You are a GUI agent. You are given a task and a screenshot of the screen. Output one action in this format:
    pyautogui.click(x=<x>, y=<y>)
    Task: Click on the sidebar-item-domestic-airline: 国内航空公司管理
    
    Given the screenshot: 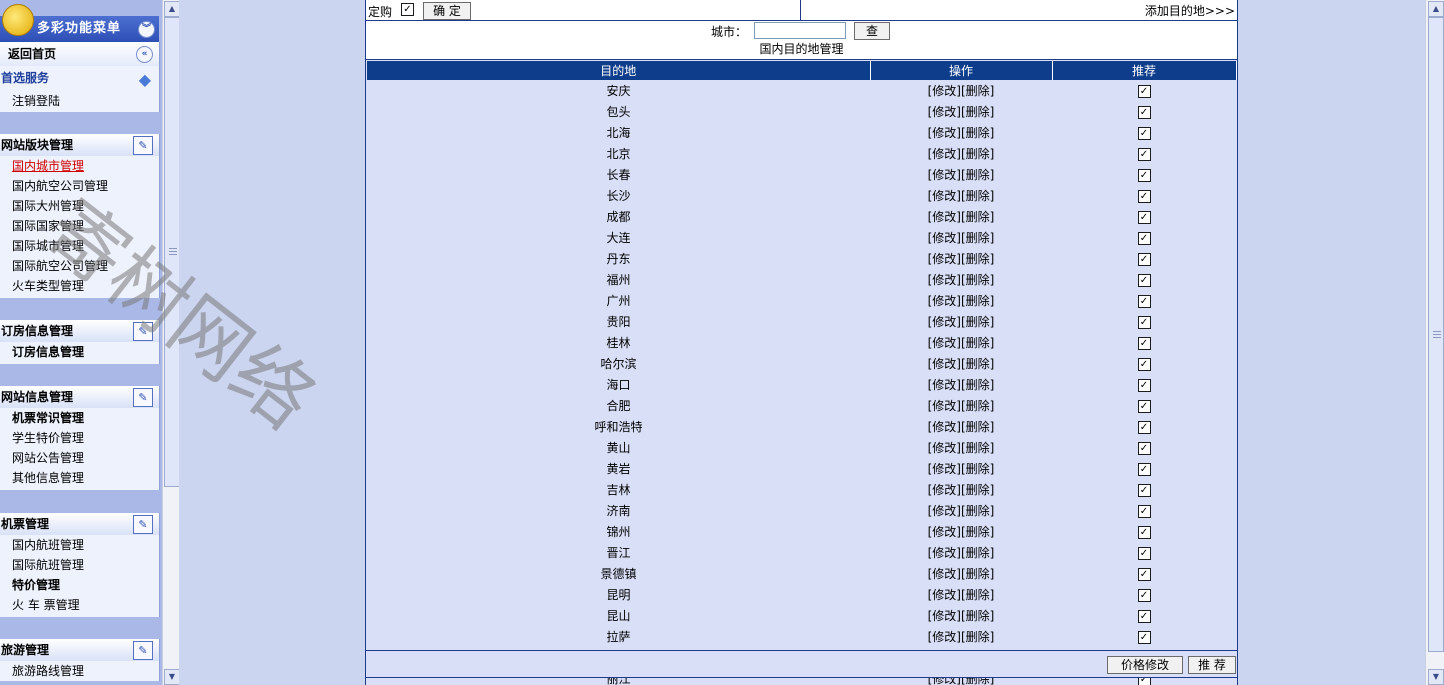 What is the action you would take?
    pyautogui.click(x=79, y=186)
    